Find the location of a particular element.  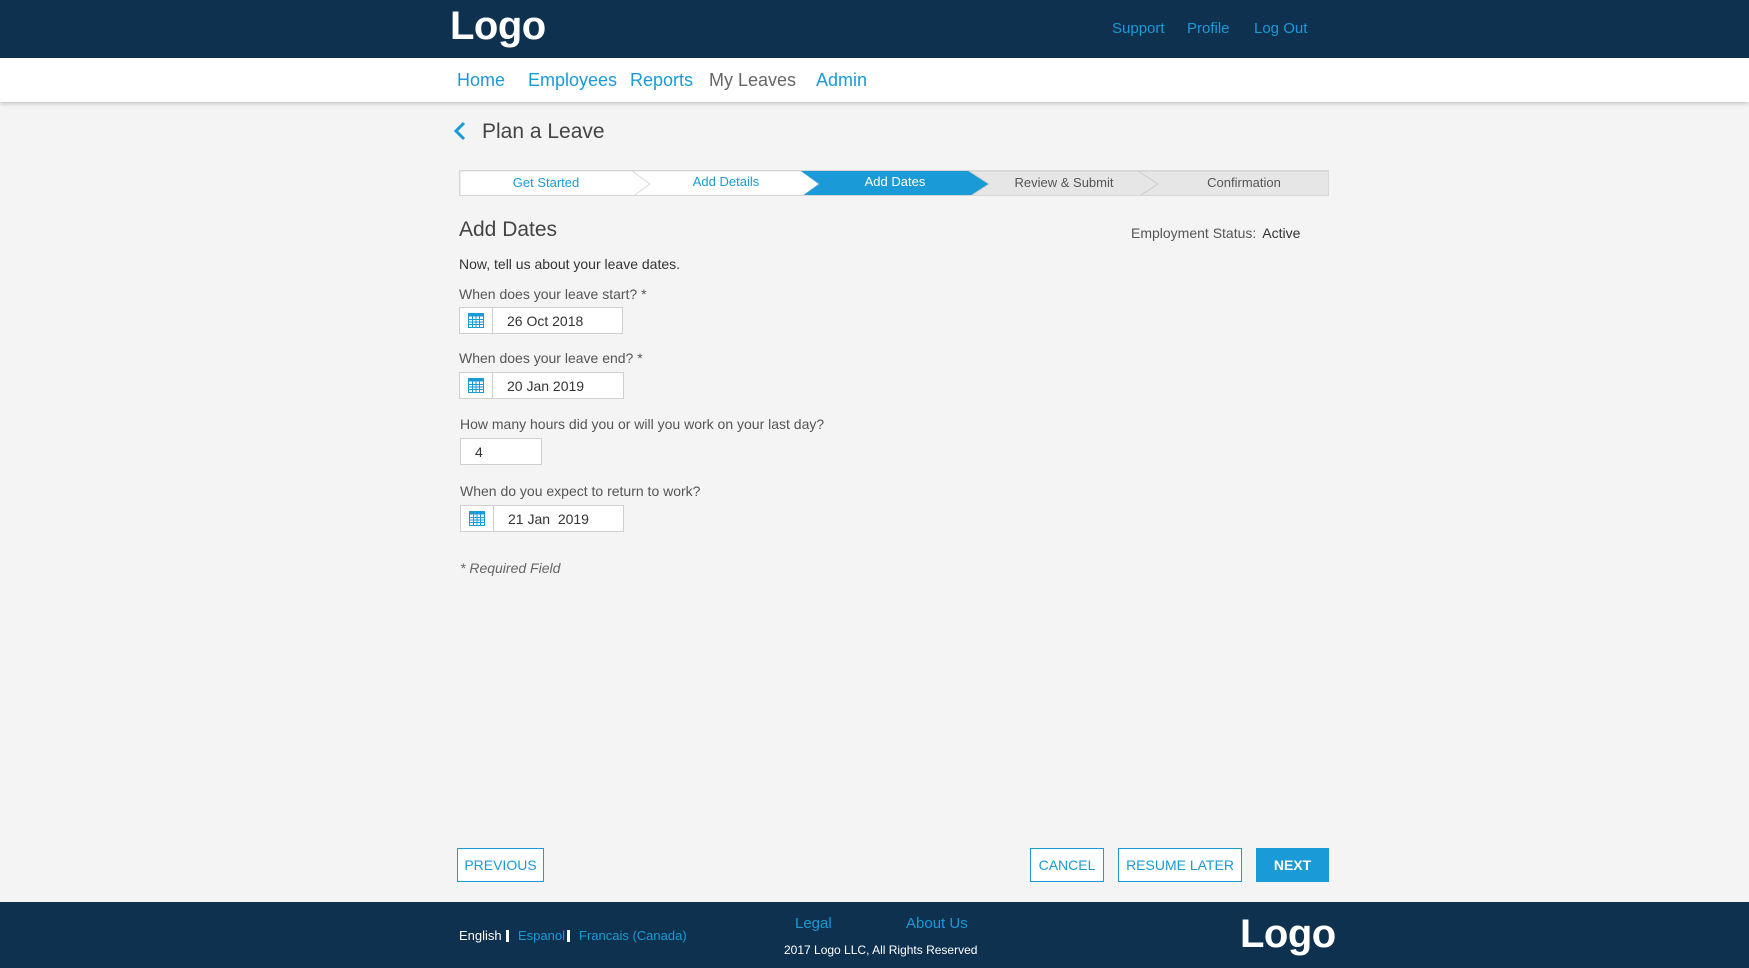

employment-status-value: Active is located at coordinates (1281, 233).